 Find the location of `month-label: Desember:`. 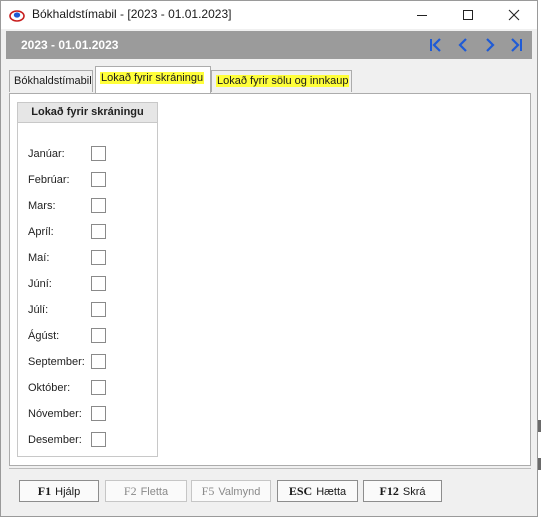

month-label: Desember: is located at coordinates (55, 440).